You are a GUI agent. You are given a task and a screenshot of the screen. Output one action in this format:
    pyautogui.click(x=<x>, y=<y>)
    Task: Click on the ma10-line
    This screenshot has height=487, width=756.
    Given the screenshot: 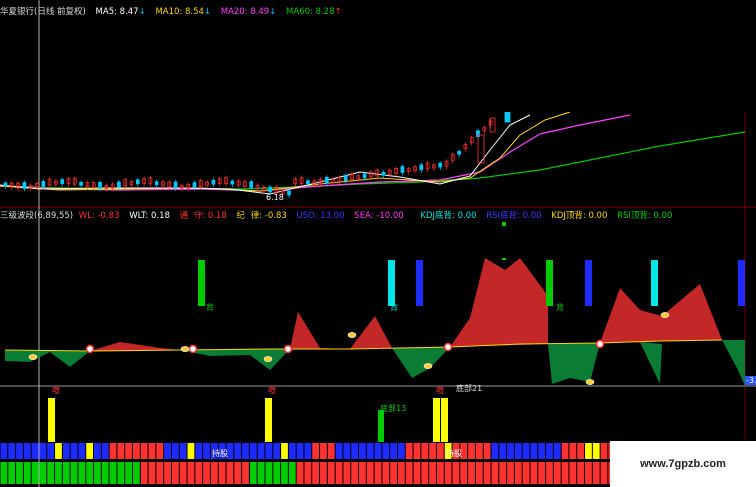 What is the action you would take?
    pyautogui.click(x=285, y=151)
    